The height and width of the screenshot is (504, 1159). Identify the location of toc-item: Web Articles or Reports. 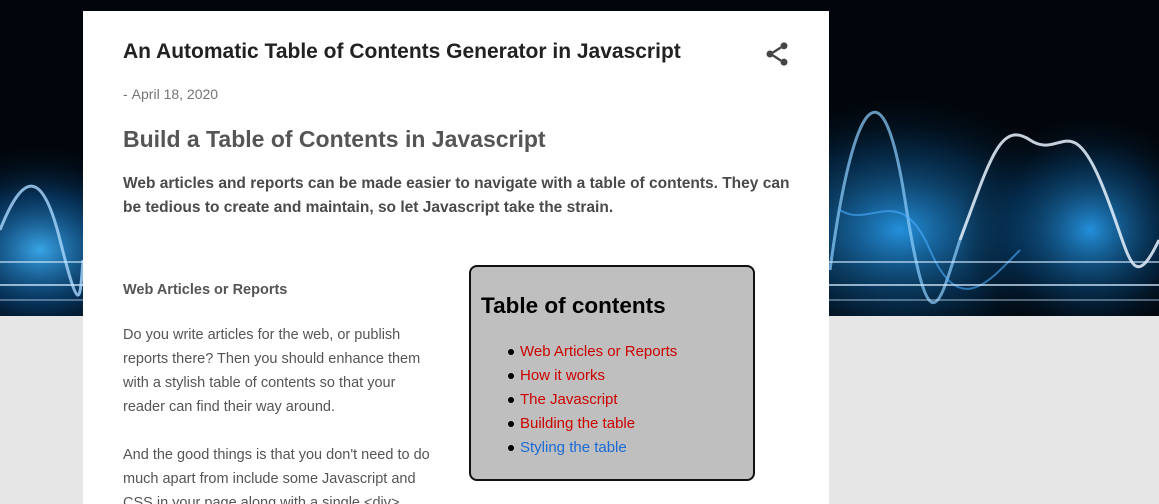
(581, 354).